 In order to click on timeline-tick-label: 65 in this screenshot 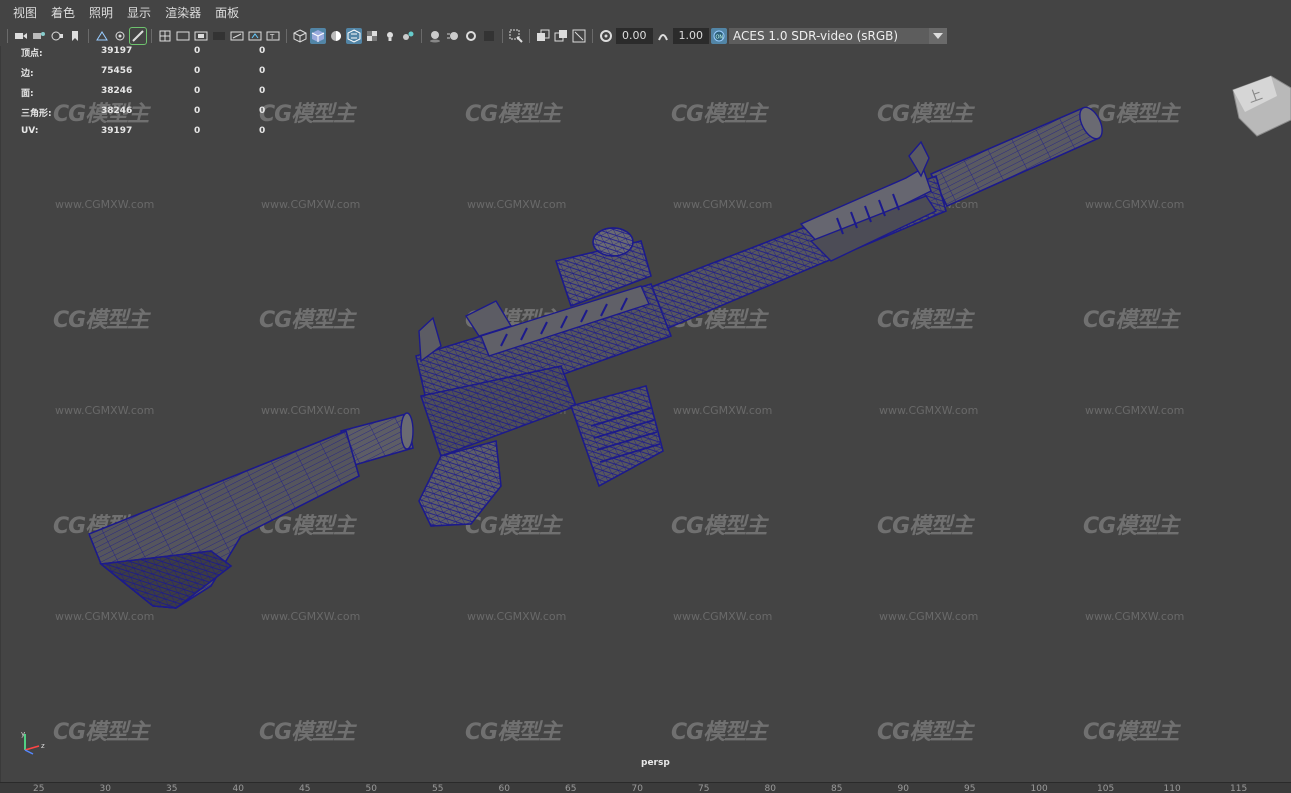, I will do `click(571, 788)`.